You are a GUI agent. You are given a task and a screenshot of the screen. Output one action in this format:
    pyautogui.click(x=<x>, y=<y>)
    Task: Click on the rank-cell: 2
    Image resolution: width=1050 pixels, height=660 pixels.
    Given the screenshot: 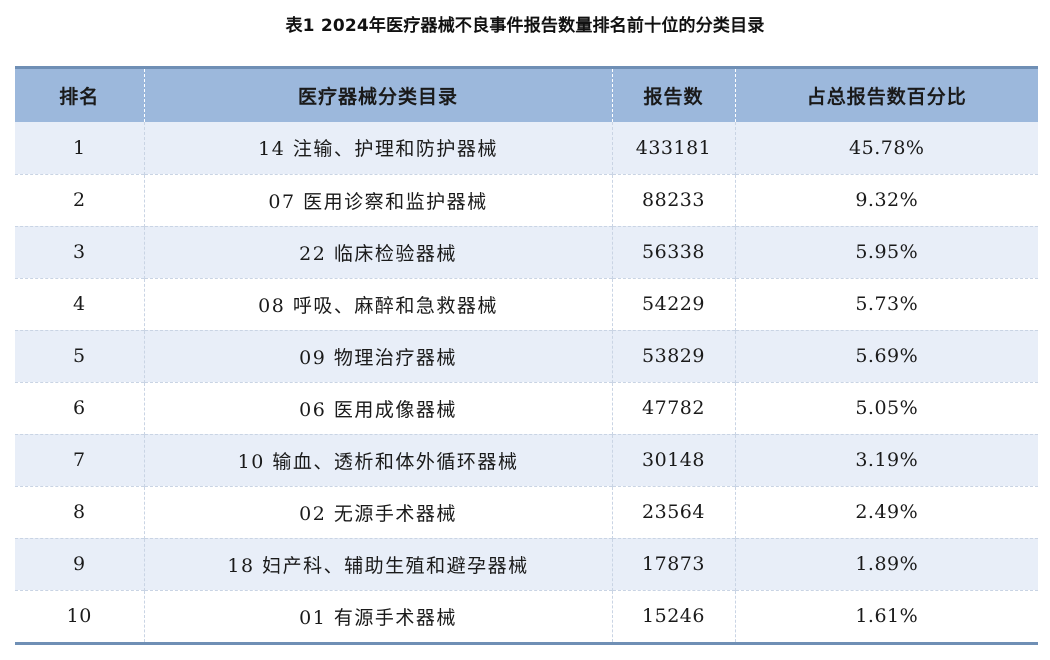 What is the action you would take?
    pyautogui.click(x=80, y=199)
    